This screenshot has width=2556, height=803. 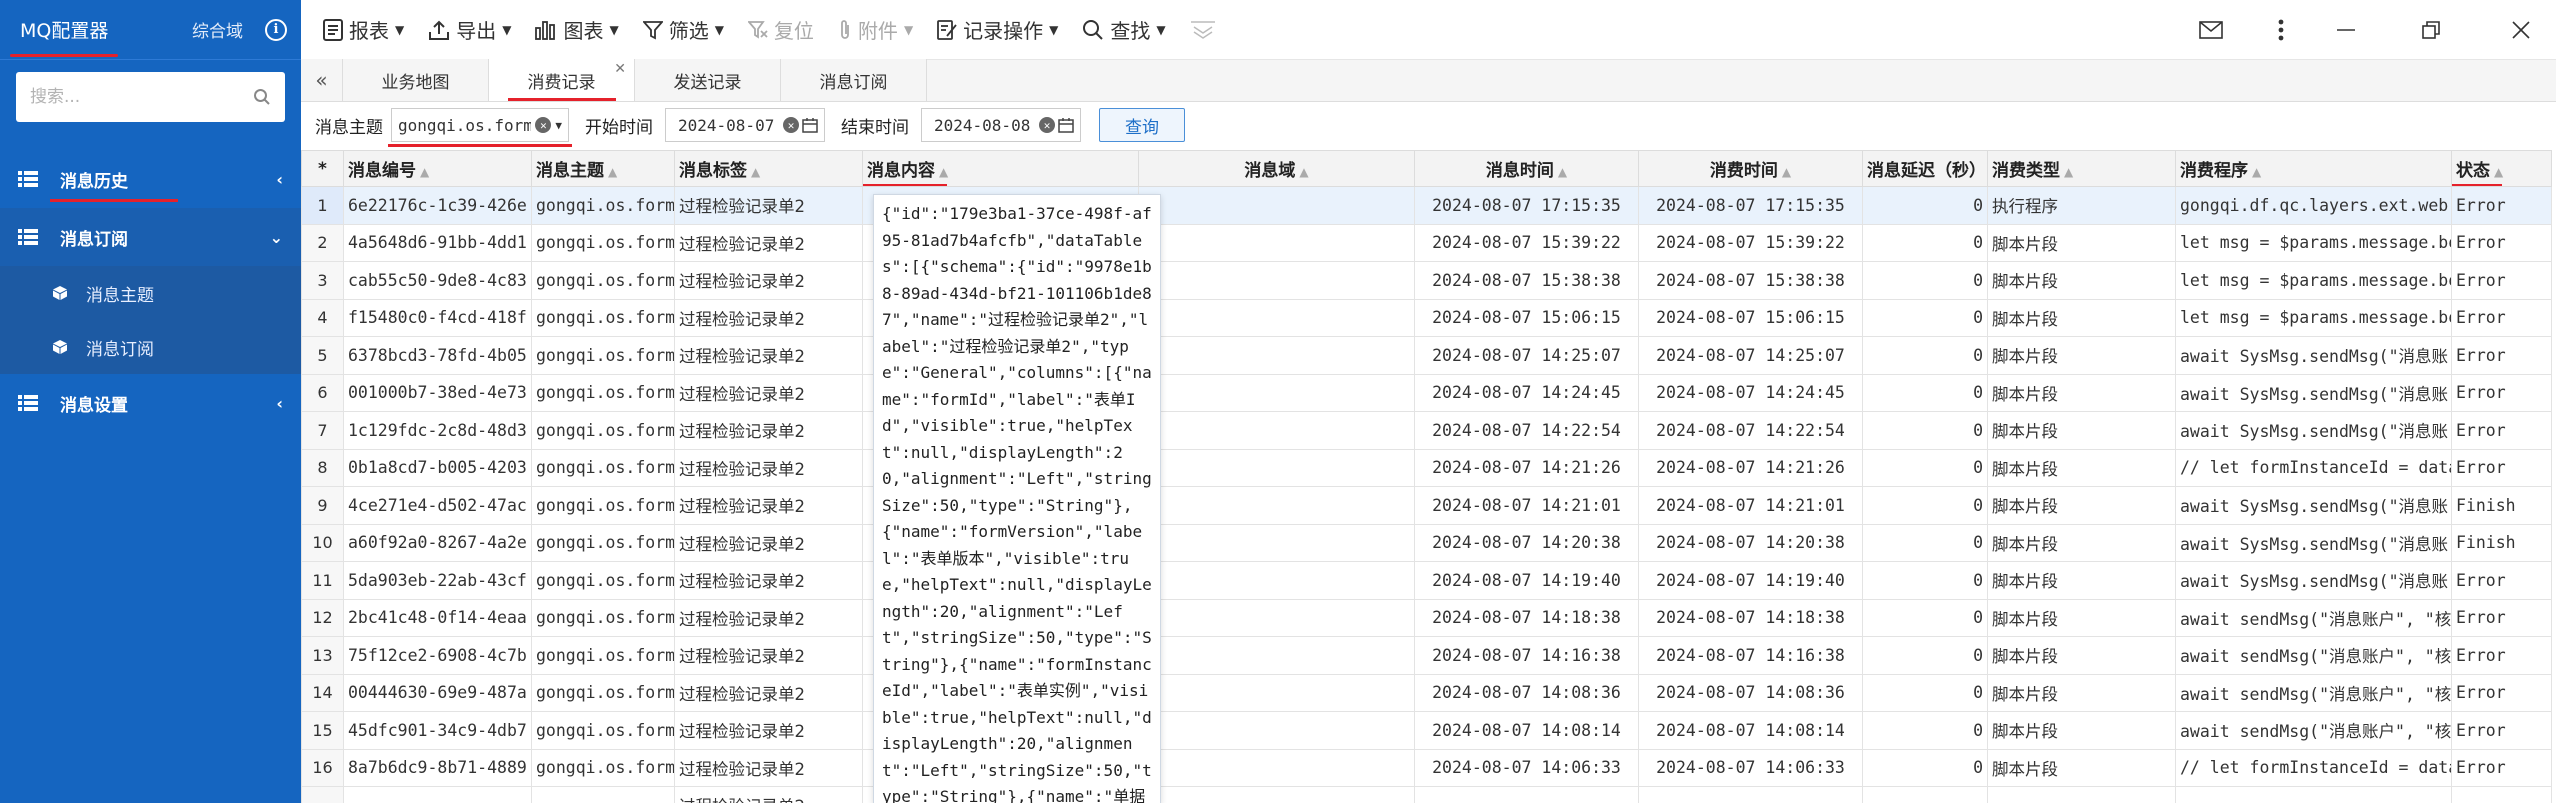 What do you see at coordinates (562, 80) in the screenshot?
I see `tab-consumption-records: 消费记录 ✕` at bounding box center [562, 80].